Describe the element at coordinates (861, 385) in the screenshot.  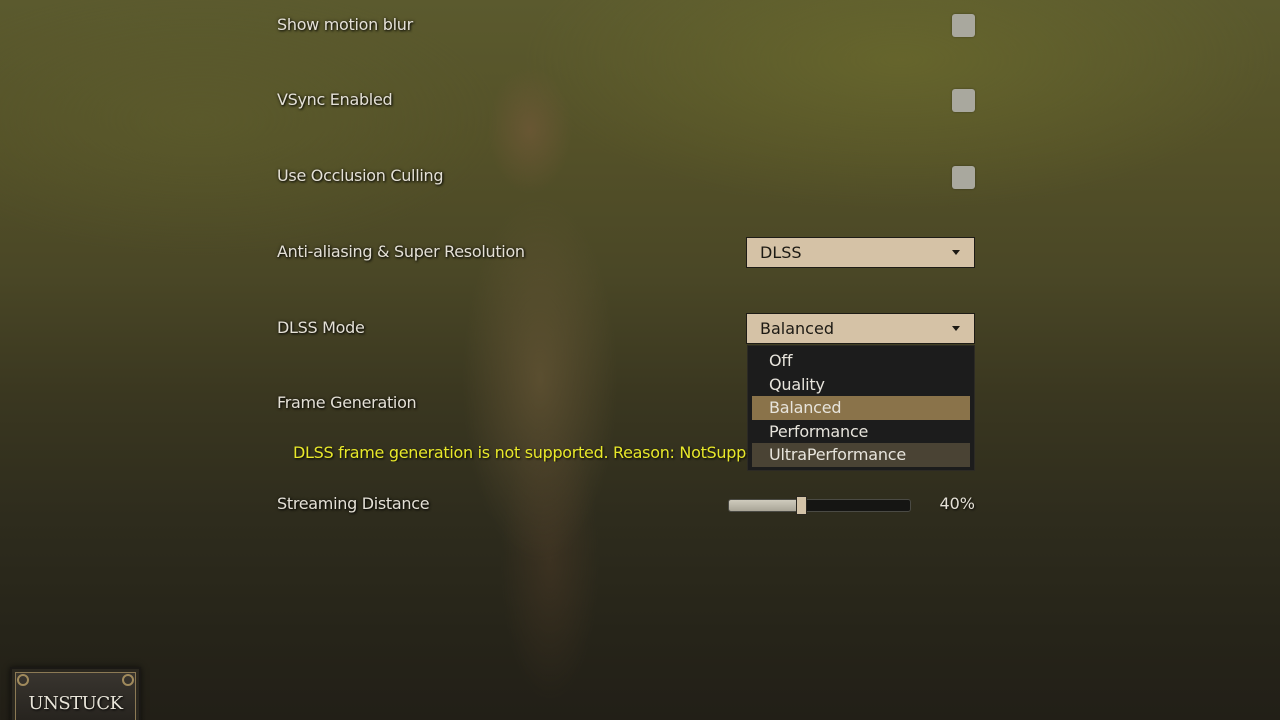
I see `dlss-option-quality: Quality` at that location.